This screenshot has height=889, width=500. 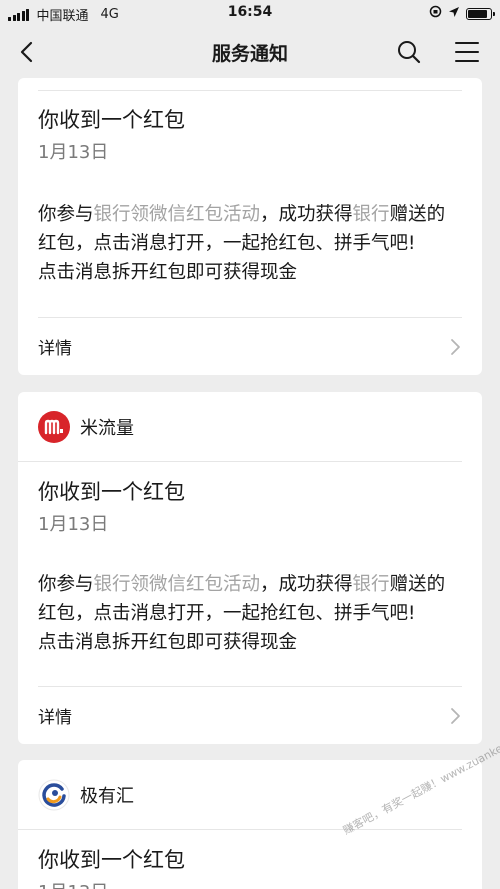 I want to click on location-icon, so click(x=454, y=14).